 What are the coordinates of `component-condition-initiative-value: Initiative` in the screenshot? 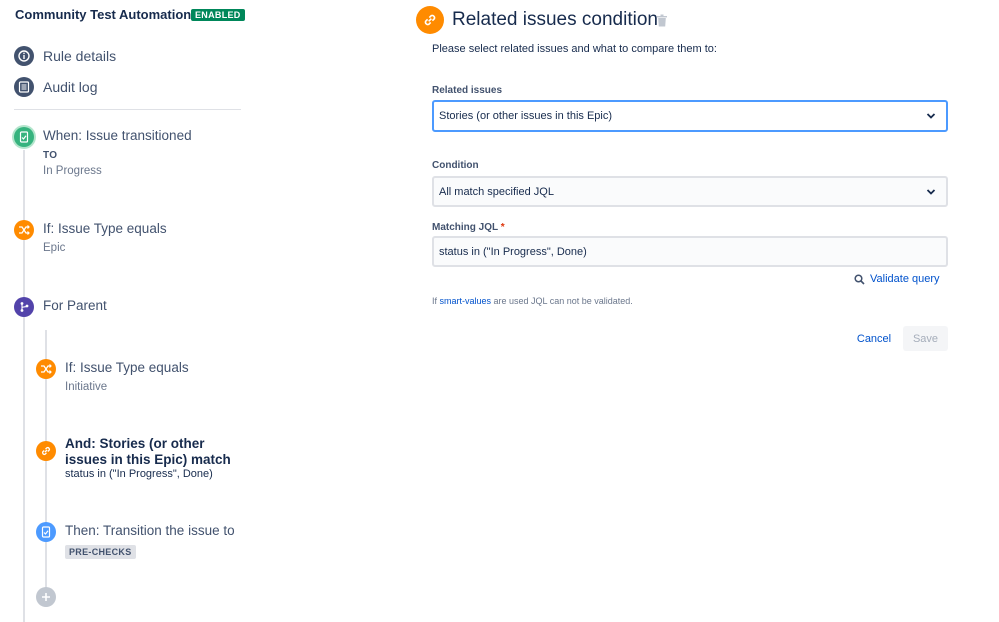 It's located at (86, 387).